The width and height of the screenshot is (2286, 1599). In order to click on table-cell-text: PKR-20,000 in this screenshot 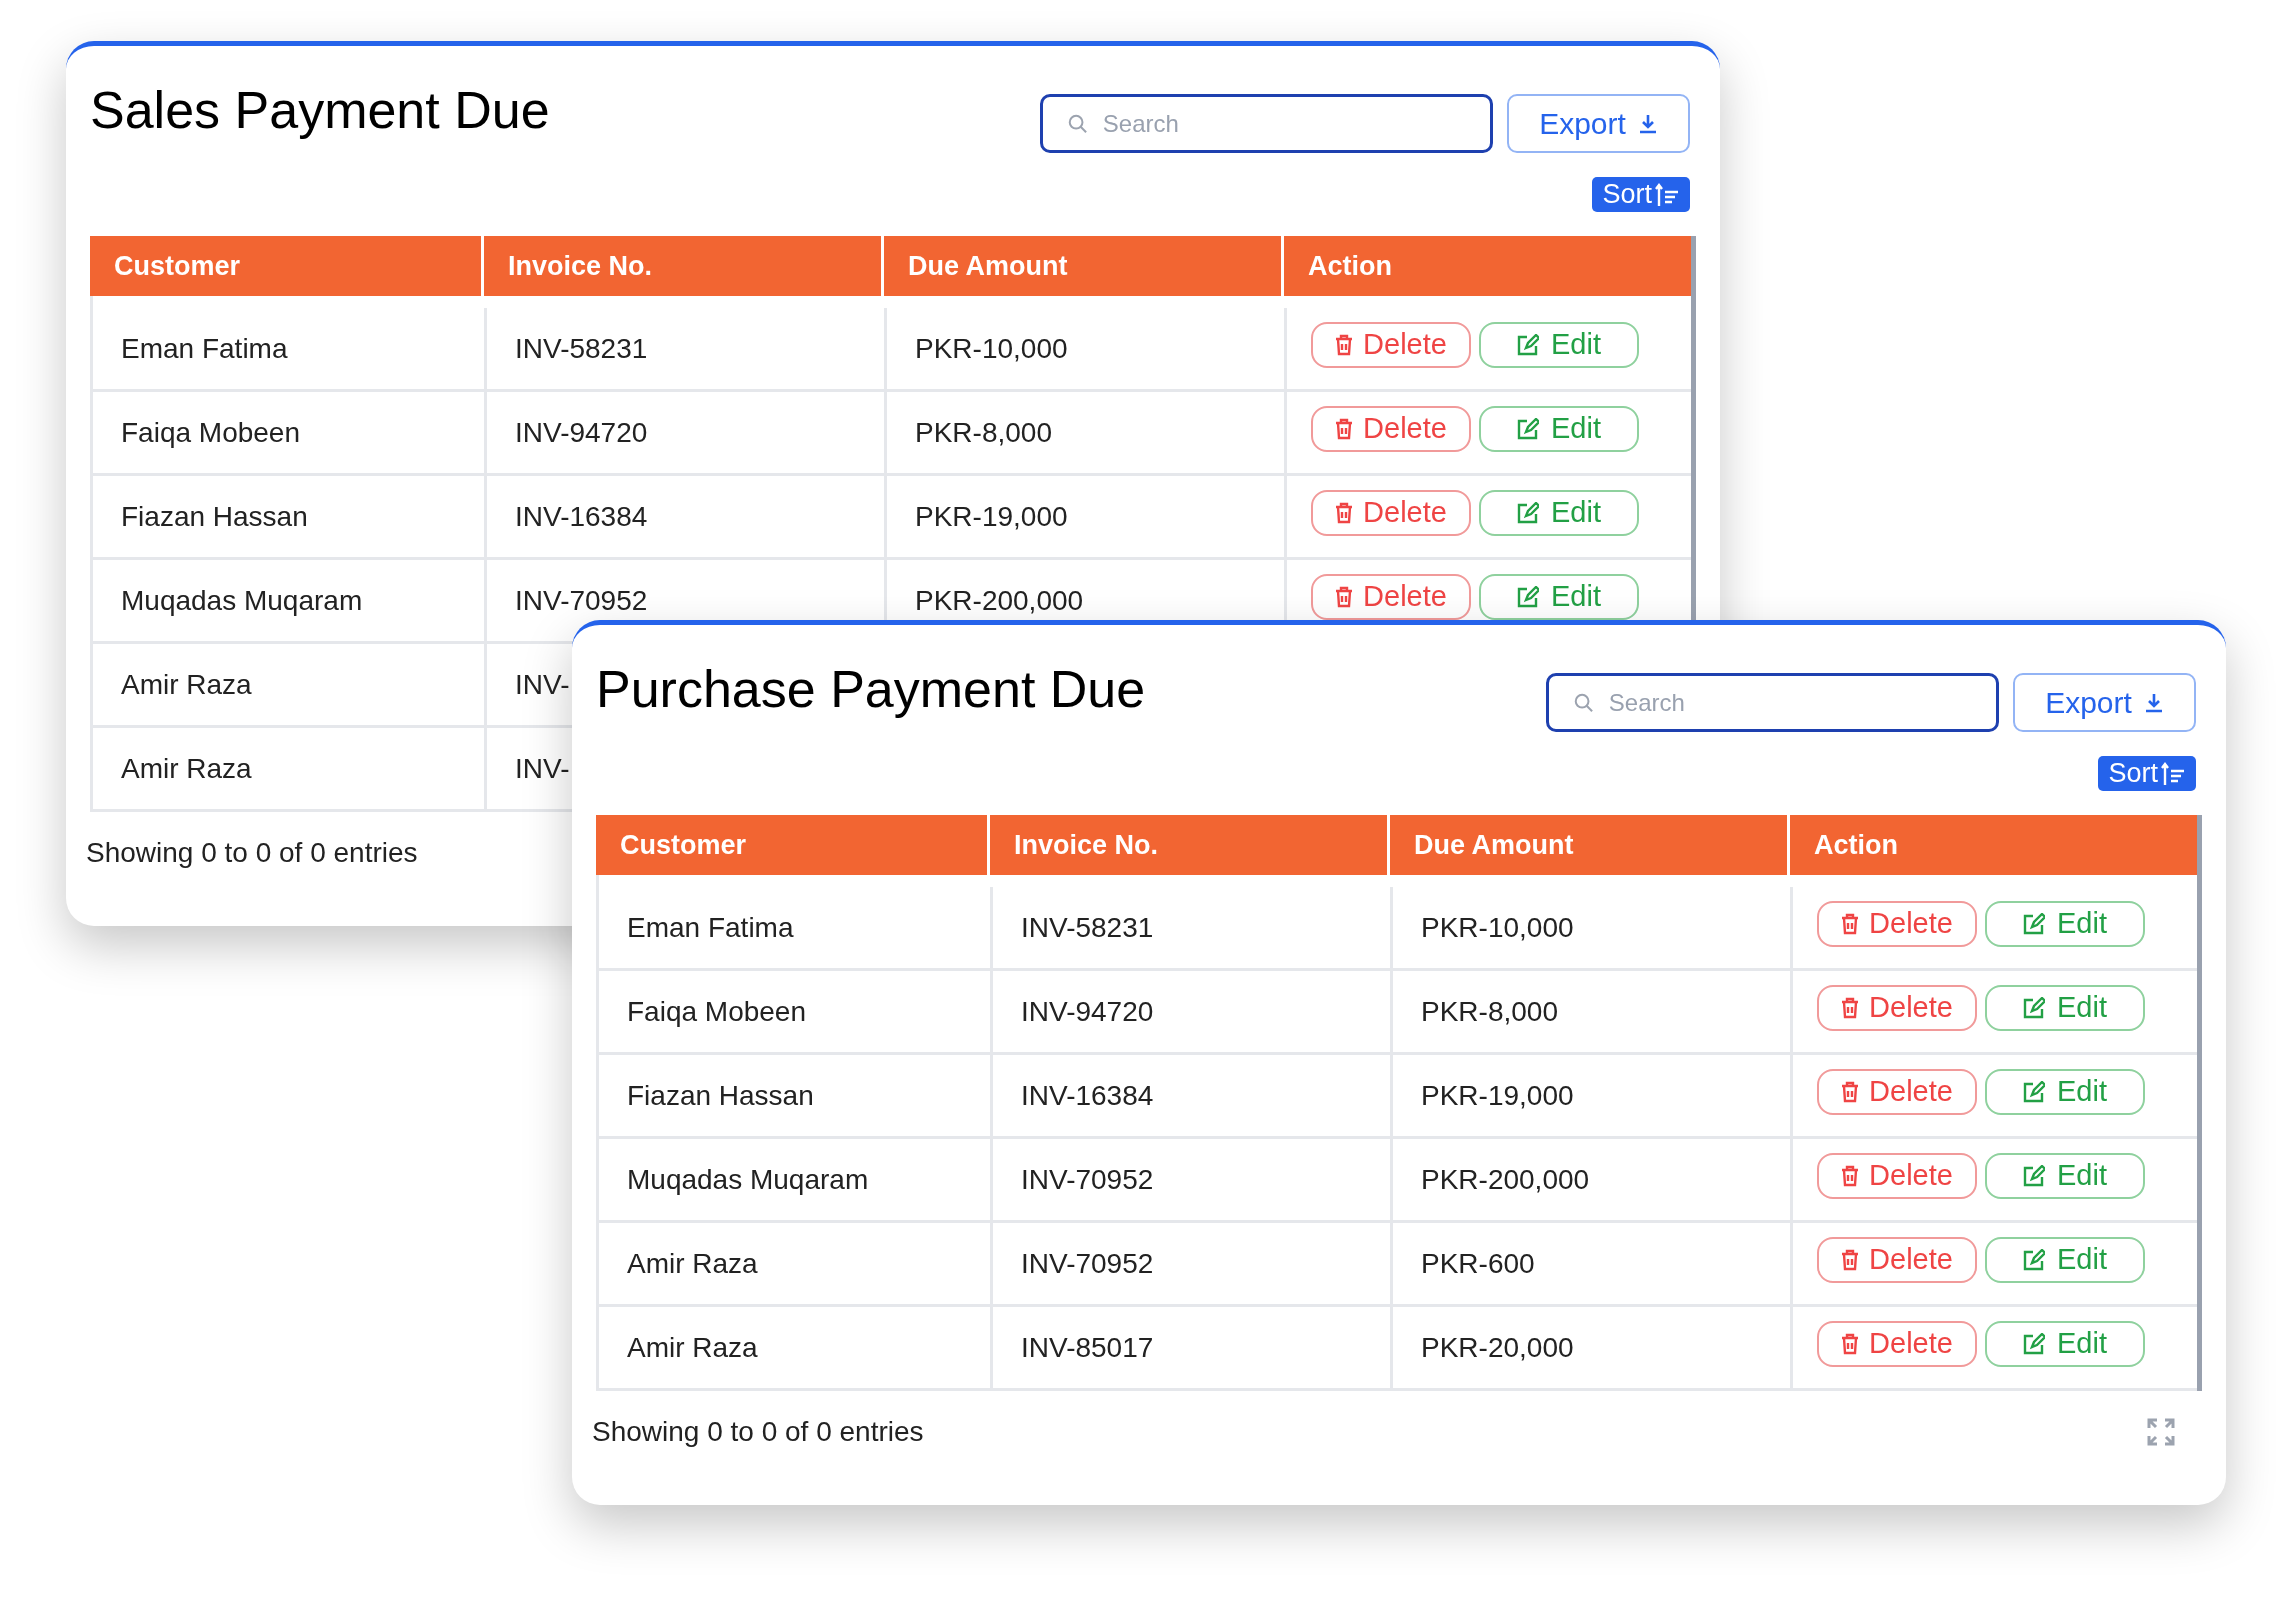, I will do `click(1497, 1347)`.